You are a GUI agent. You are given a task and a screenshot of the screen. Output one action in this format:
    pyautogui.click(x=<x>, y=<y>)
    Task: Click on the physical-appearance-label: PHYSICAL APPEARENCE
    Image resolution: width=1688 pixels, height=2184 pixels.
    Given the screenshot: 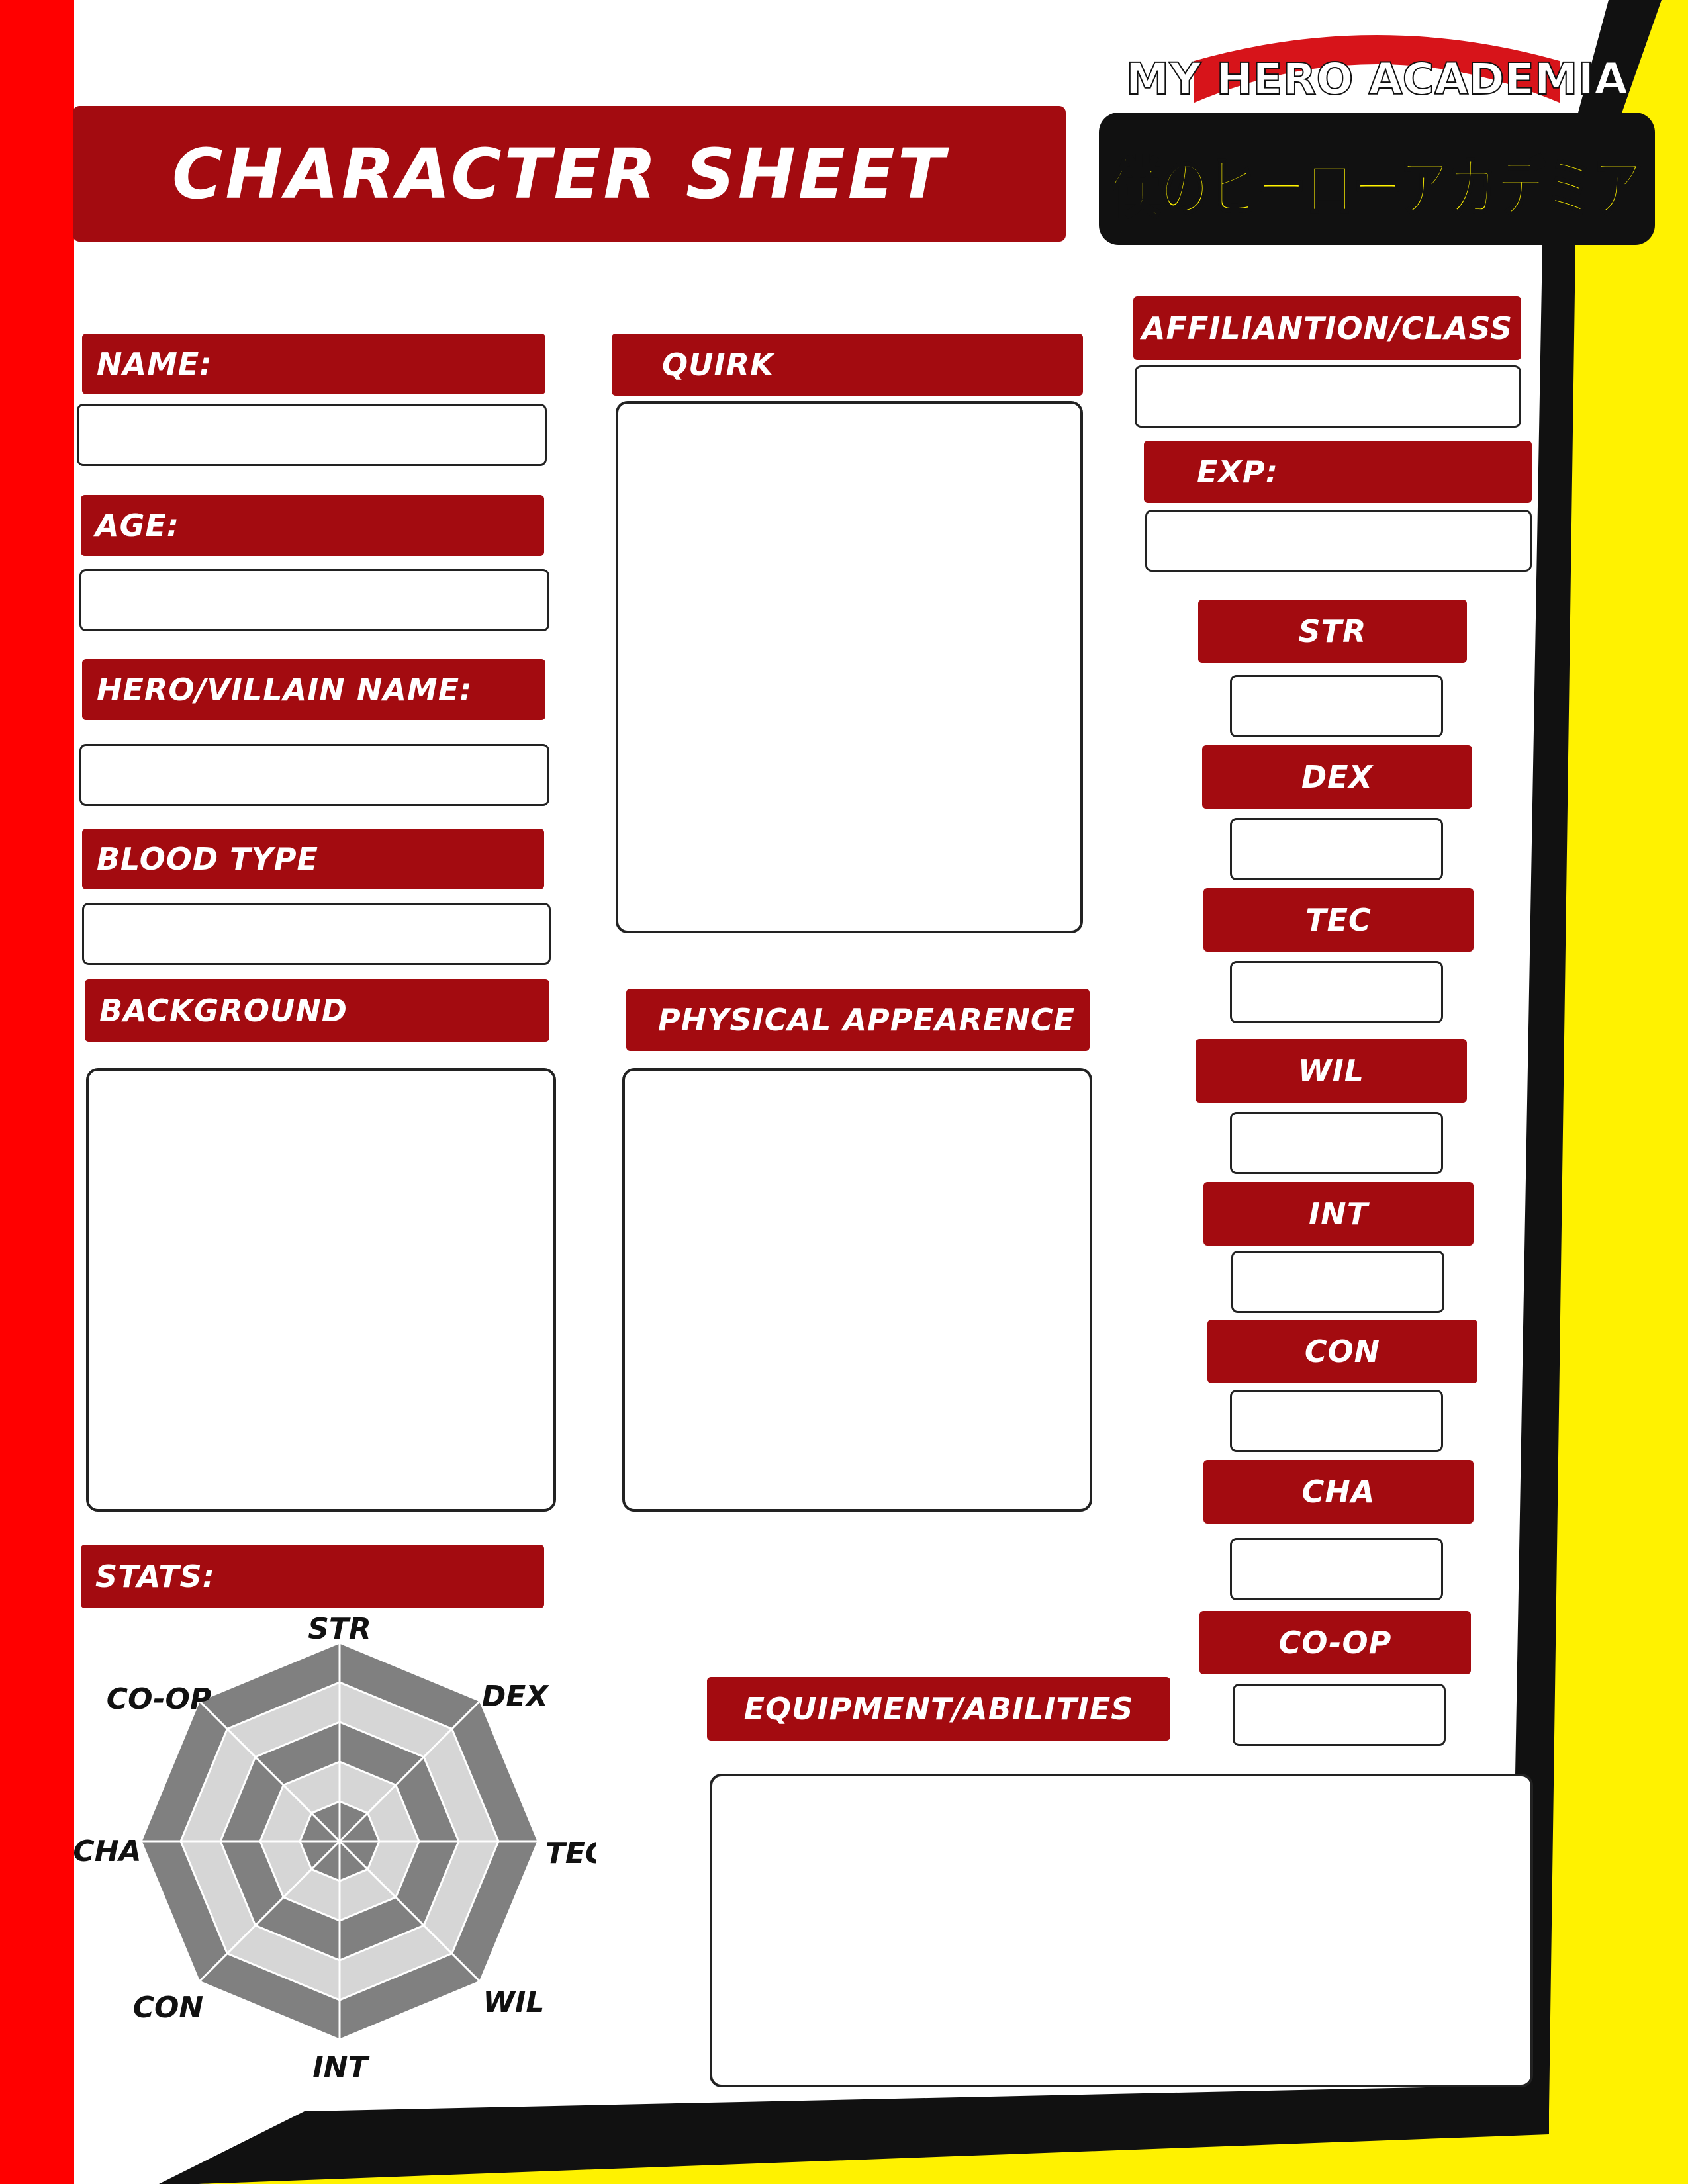 What is the action you would take?
    pyautogui.click(x=867, y=1020)
    